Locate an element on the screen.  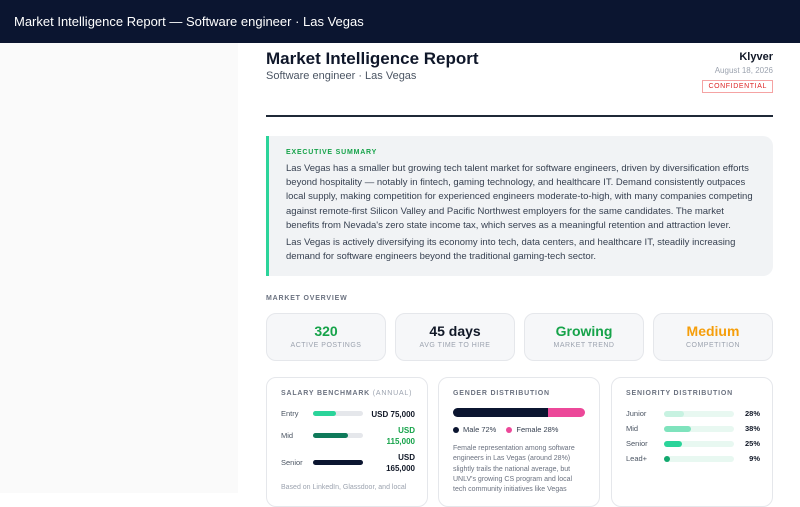
executive-summary-label: EXECUTIVE SUMMARY is located at coordinates (332, 152).